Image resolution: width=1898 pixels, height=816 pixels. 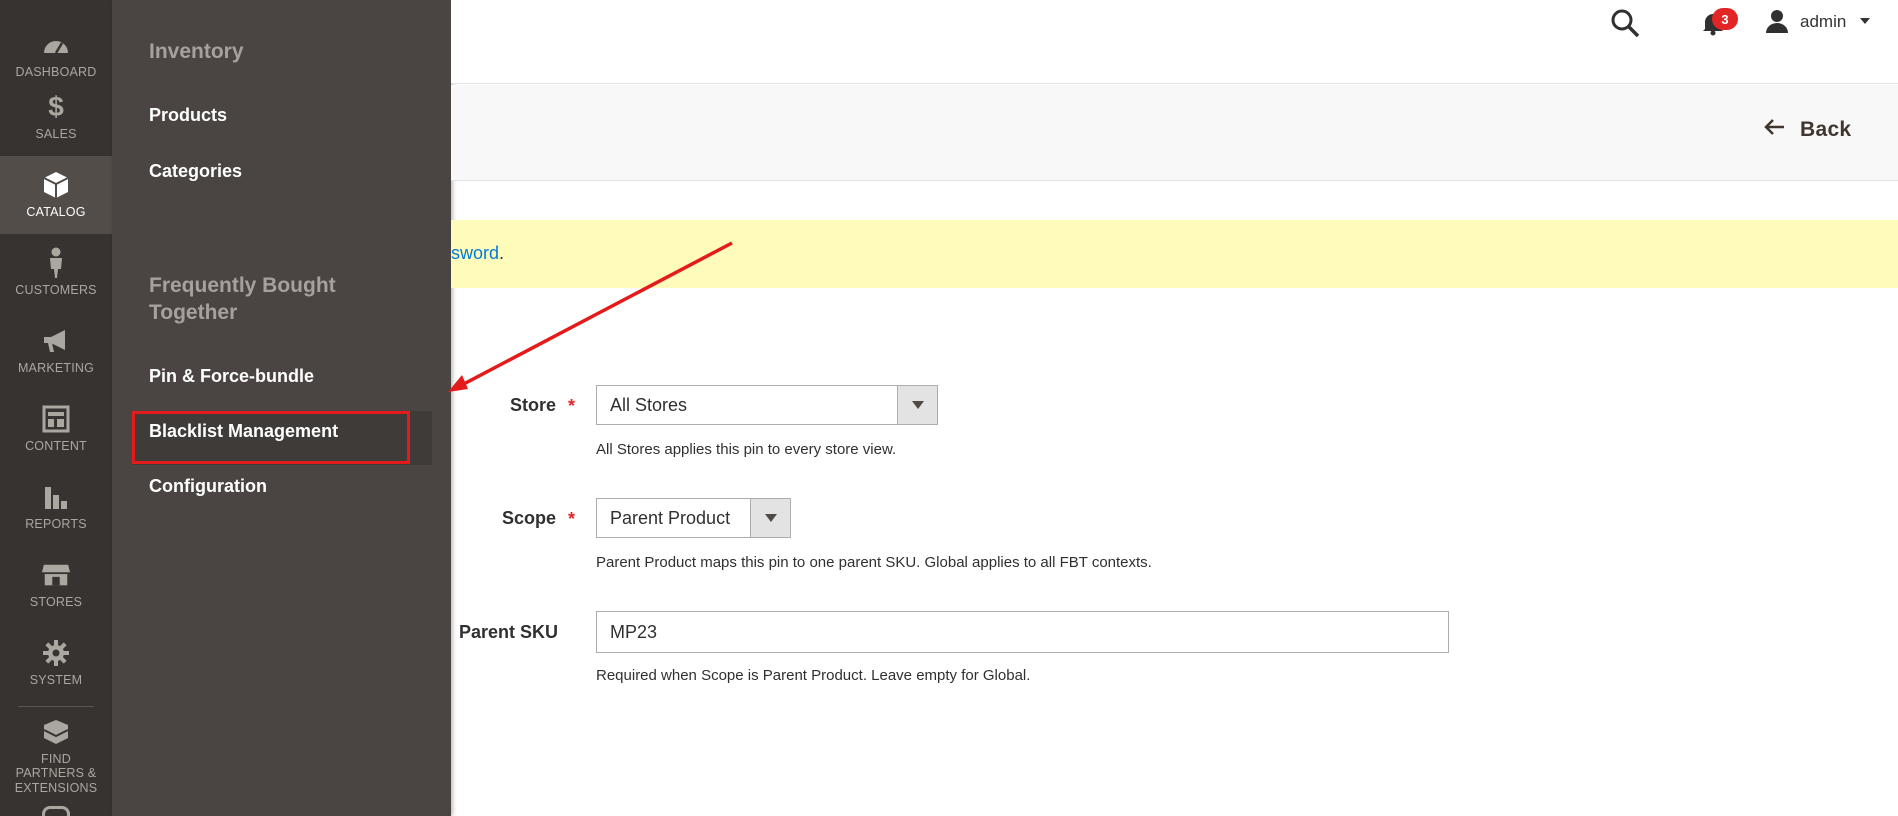 What do you see at coordinates (56, 45) in the screenshot?
I see `dashboard-icon` at bounding box center [56, 45].